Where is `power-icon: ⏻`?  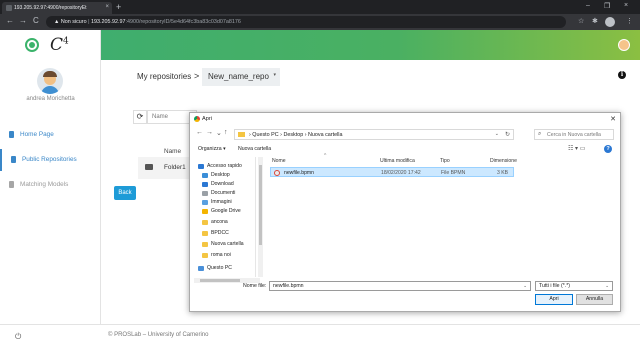 power-icon: ⏻ is located at coordinates (18, 337).